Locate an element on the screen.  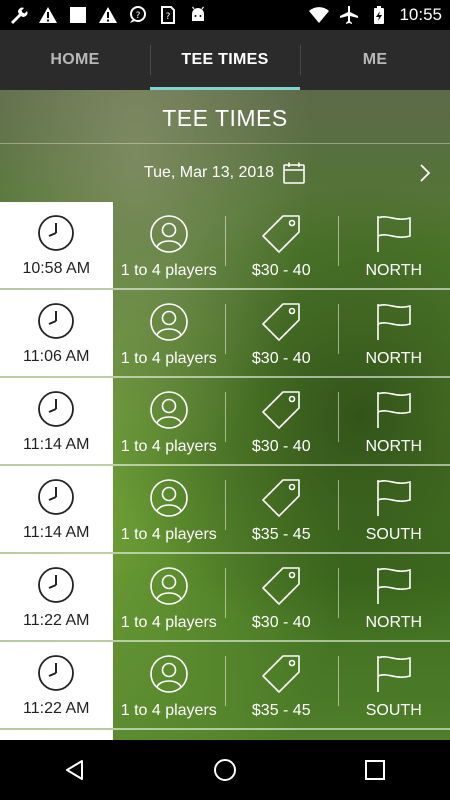
tee-time-row: 11:06 AM 1 to 4 players $30 - 40 NORTH is located at coordinates (225, 334).